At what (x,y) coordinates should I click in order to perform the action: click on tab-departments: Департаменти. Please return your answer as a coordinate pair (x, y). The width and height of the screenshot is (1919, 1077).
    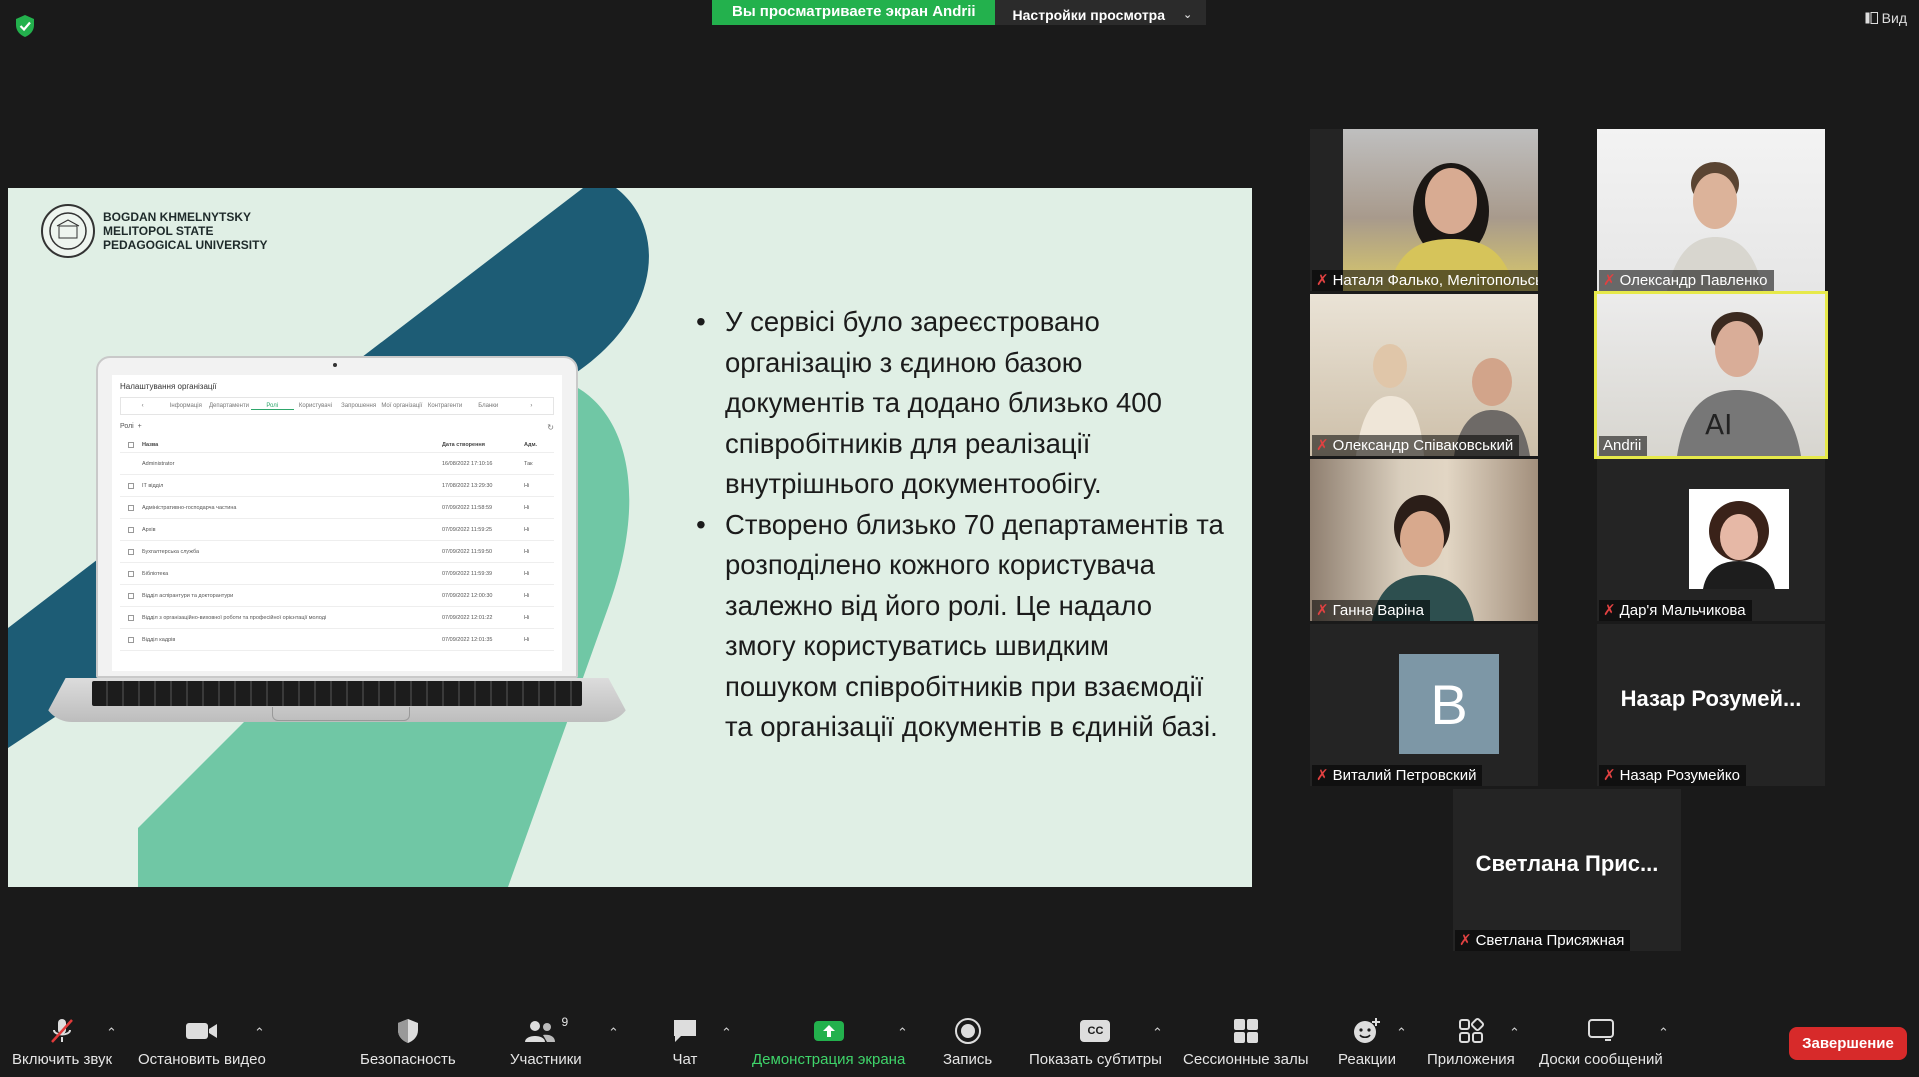
    Looking at the image, I should click on (229, 406).